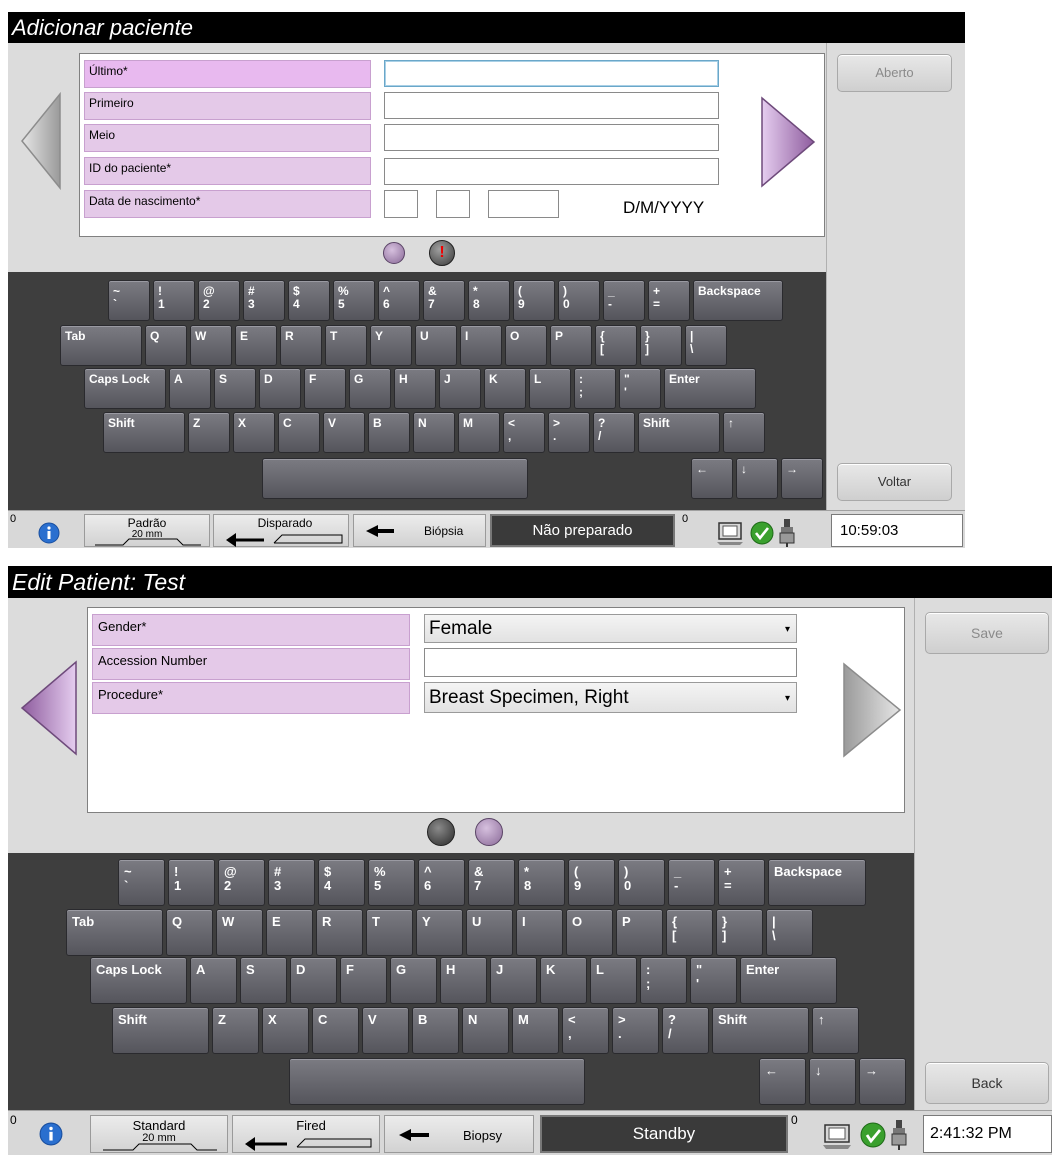 This screenshot has width=1052, height=1155. Describe the element at coordinates (419, 530) in the screenshot. I see `biopsy-button: Biópsia` at that location.